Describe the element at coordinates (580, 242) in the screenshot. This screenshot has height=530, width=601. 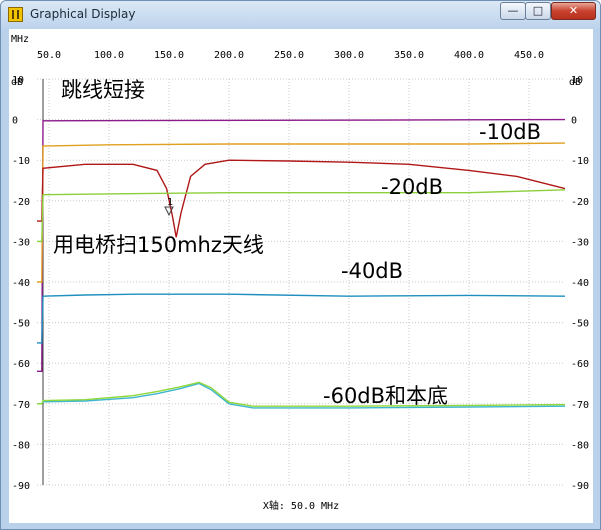
I see `y-tick-label-right: -30` at that location.